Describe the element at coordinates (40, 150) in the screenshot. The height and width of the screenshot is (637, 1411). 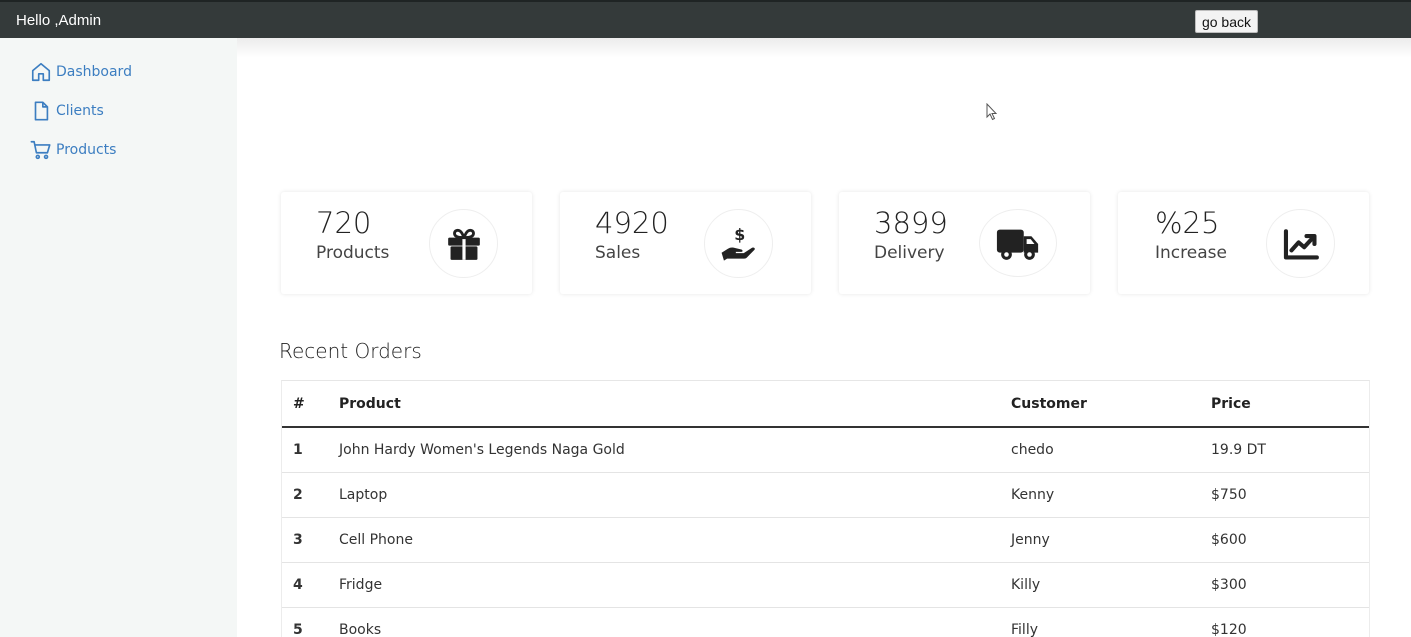
I see `cart-icon` at that location.